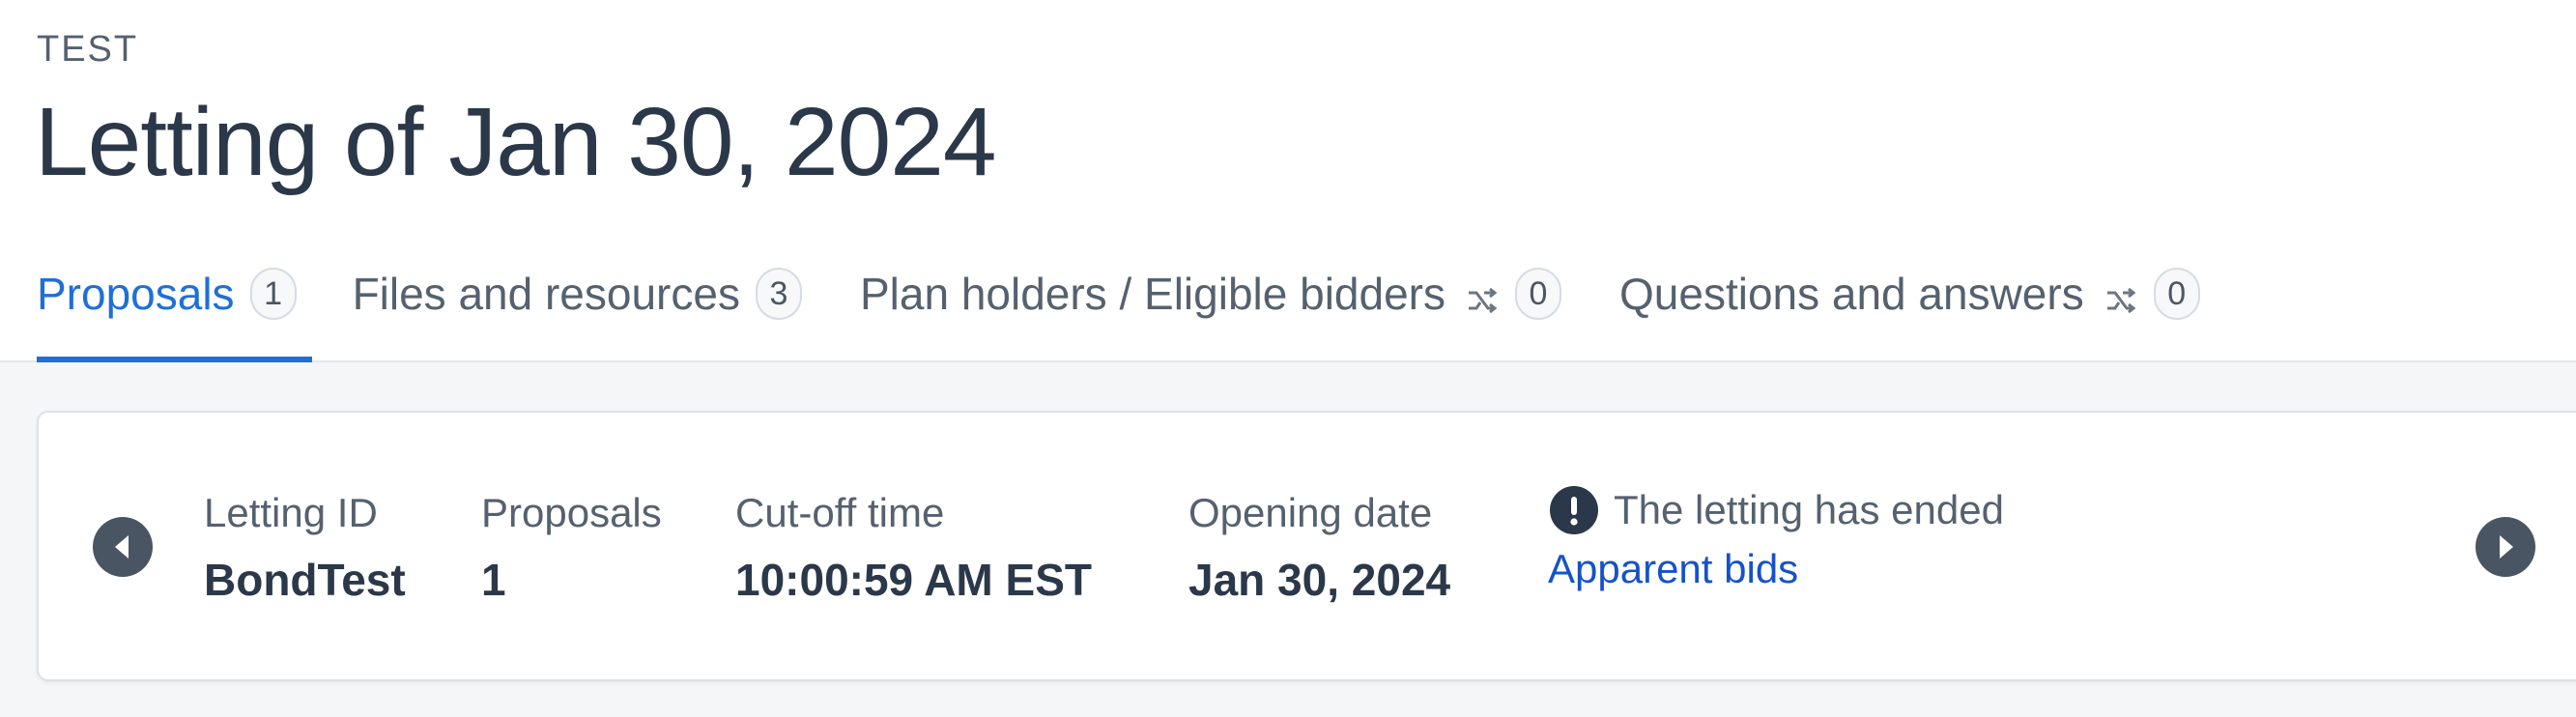  Describe the element at coordinates (779, 294) in the screenshot. I see `count-badge: 3` at that location.